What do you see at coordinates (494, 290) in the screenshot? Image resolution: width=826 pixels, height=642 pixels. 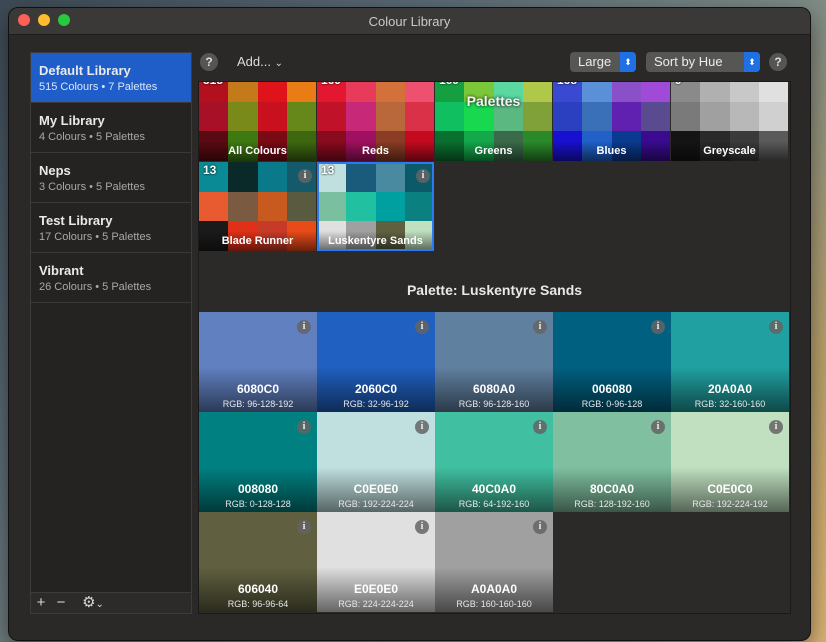 I see `palette-title: Palette: Luskentyre Sands` at bounding box center [494, 290].